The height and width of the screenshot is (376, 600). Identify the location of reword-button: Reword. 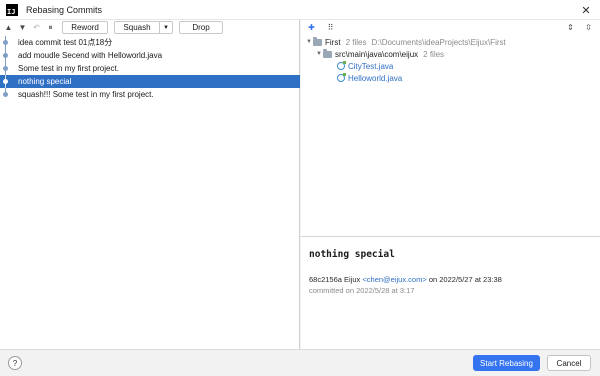
(85, 27).